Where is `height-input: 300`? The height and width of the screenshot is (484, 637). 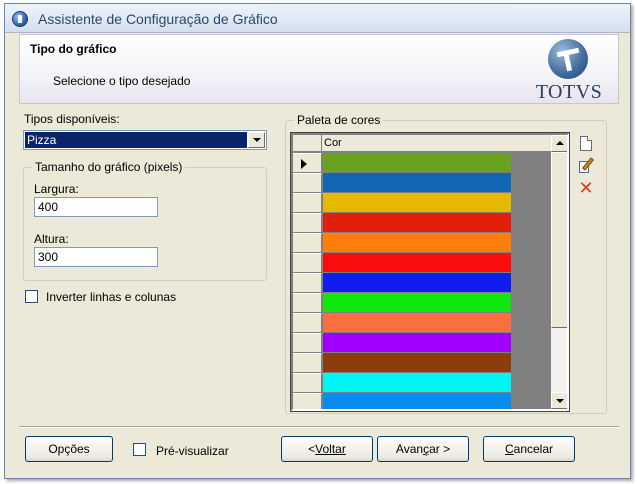
height-input: 300 is located at coordinates (96, 257).